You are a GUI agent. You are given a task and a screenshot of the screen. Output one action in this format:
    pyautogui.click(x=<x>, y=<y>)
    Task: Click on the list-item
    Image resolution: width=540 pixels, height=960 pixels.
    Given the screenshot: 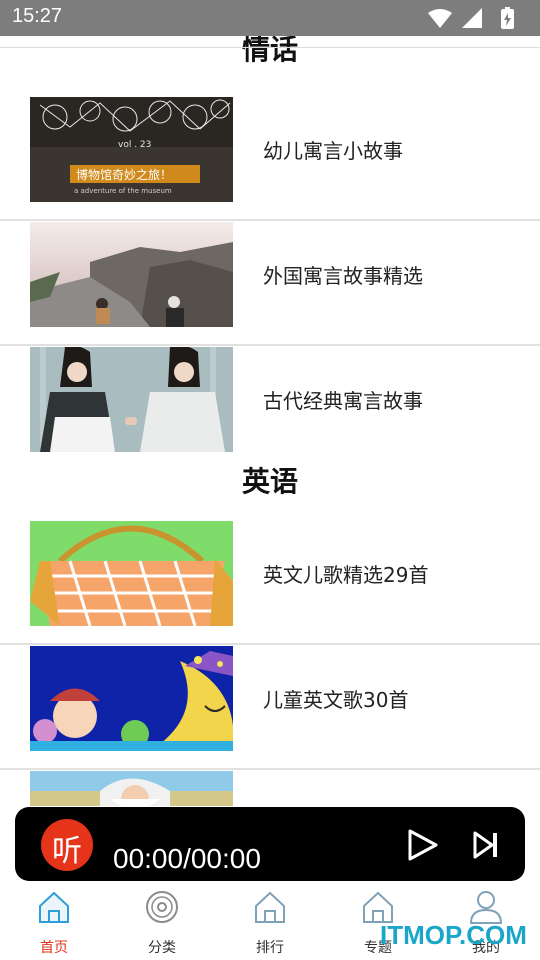 What is the action you would take?
    pyautogui.click(x=270, y=788)
    